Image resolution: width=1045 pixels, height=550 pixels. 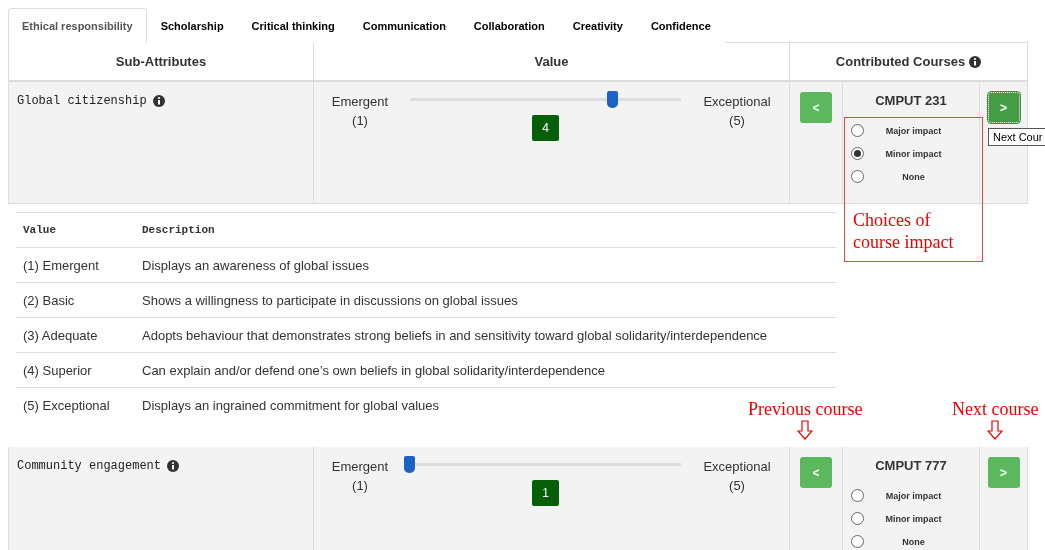 I want to click on attribute-name: Community engagement, so click(x=89, y=466).